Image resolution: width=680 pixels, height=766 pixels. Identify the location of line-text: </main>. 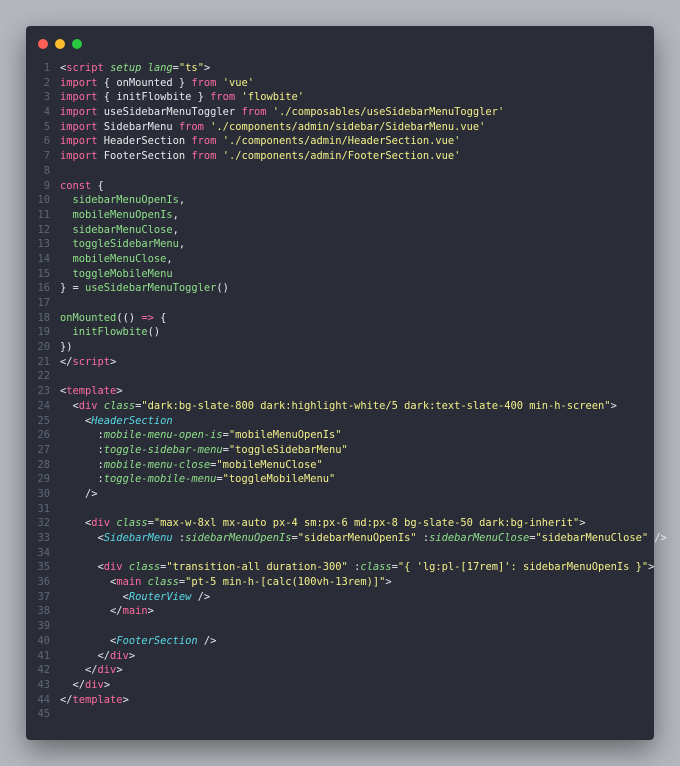
(107, 611).